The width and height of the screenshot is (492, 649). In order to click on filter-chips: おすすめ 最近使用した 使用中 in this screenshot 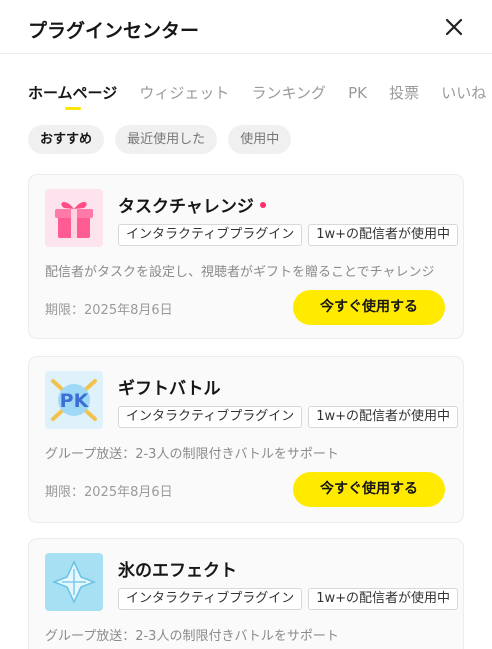, I will do `click(162, 139)`.